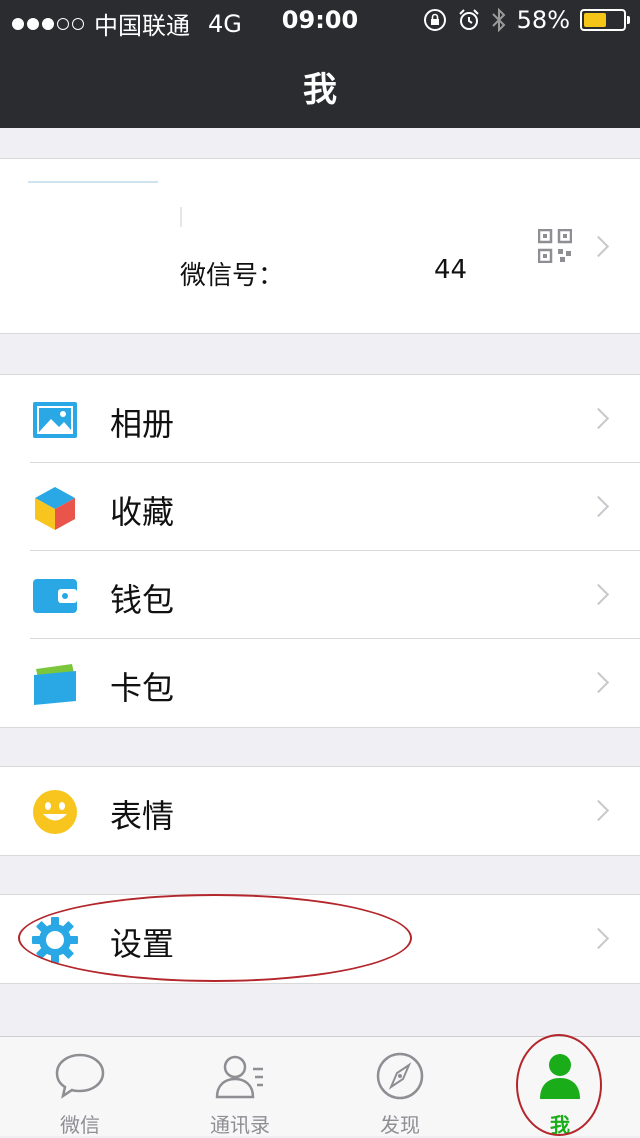 The image size is (640, 1138). What do you see at coordinates (181, 217) in the screenshot?
I see `profile-name-redacted` at bounding box center [181, 217].